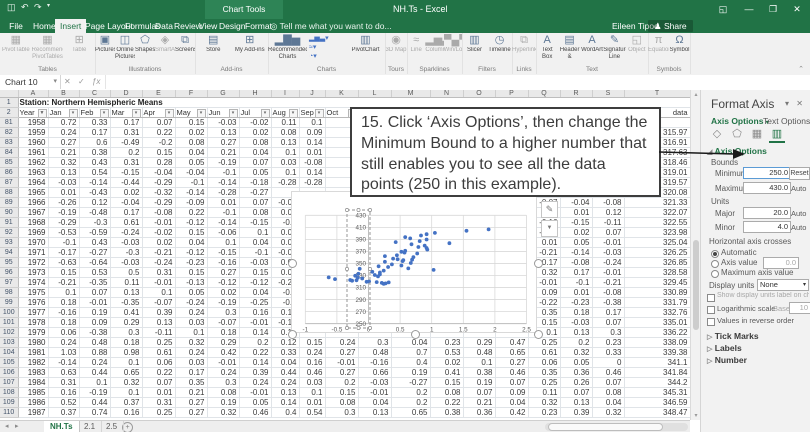 The height and width of the screenshot is (432, 810). I want to click on cell: 0.15, so click(191, 232).